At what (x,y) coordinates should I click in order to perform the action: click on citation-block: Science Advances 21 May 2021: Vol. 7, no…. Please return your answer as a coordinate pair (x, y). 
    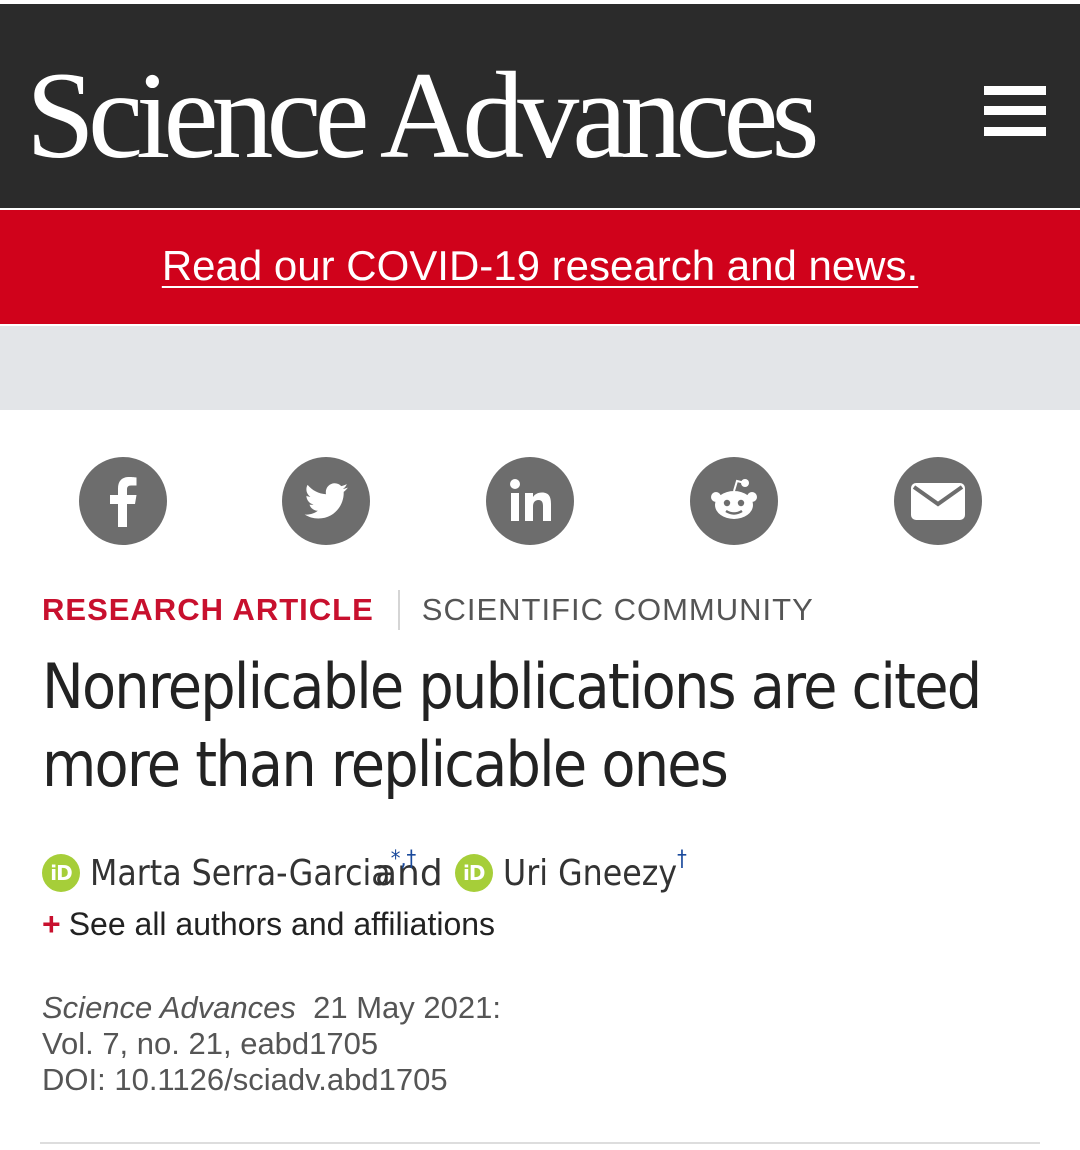
    Looking at the image, I should click on (271, 1044).